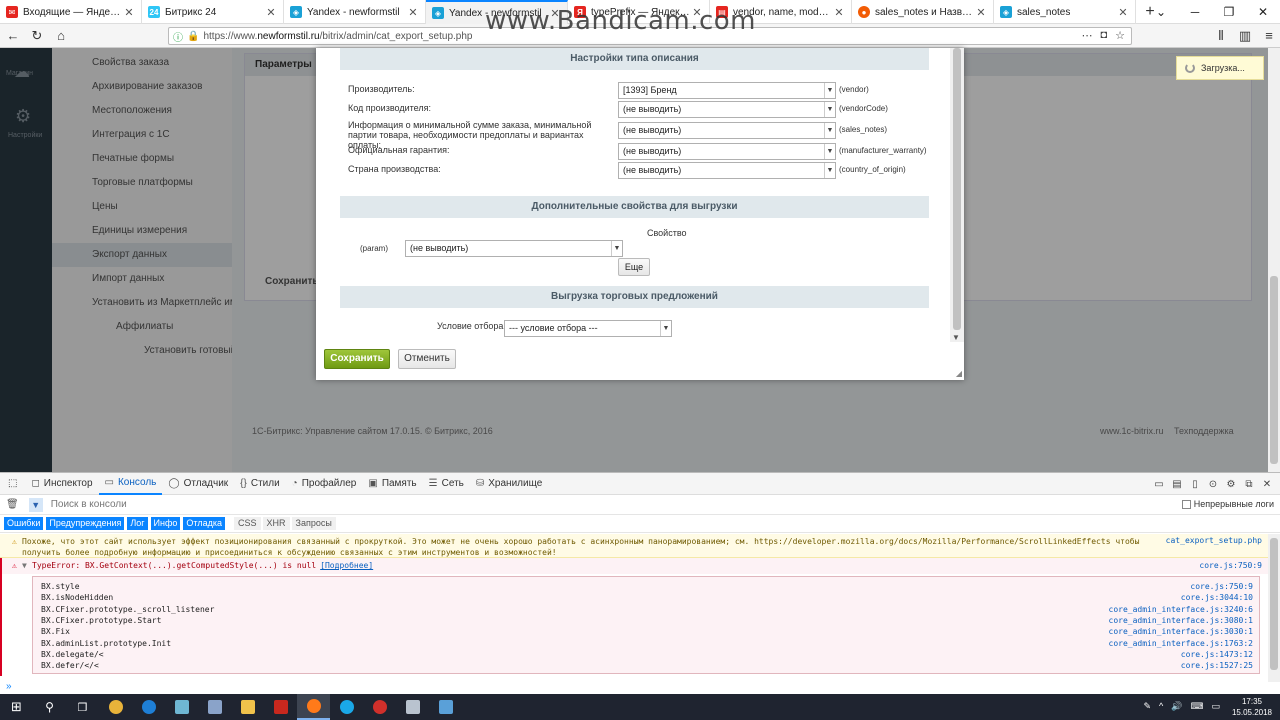 The width and height of the screenshot is (1280, 720). I want to click on console-search-input: Поиск в консоли, so click(89, 504).